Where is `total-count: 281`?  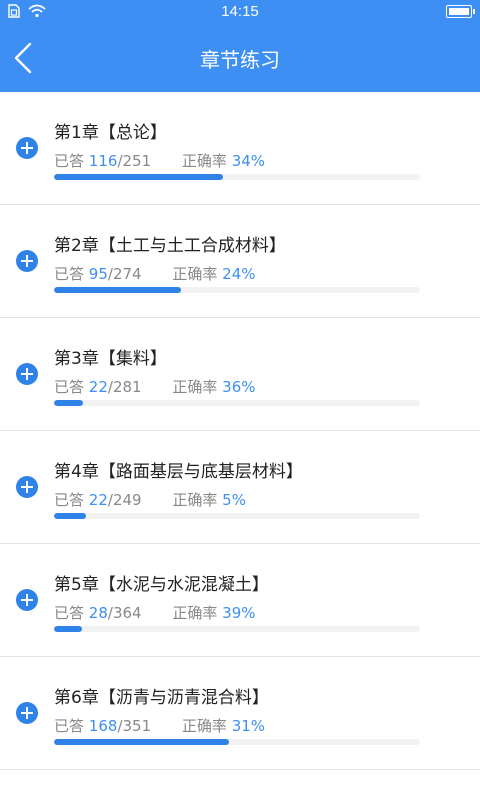
total-count: 281 is located at coordinates (127, 387).